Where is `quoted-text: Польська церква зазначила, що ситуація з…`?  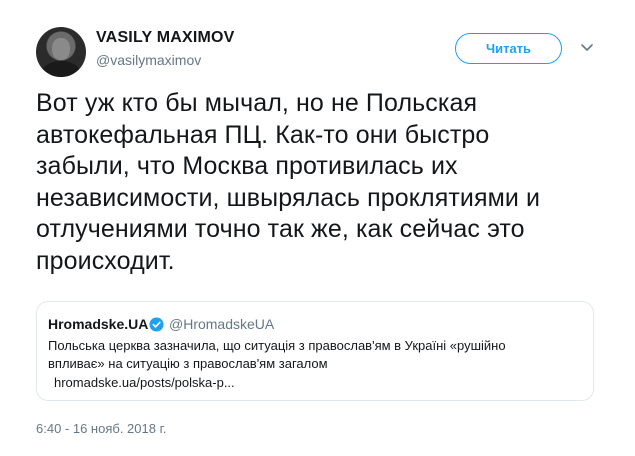 quoted-text: Польська церква зазначила, що ситуація з… is located at coordinates (308, 355).